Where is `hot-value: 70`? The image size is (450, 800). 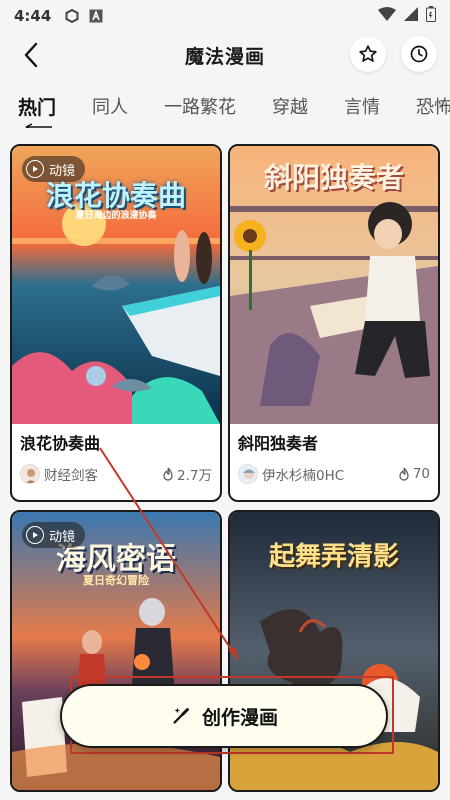
hot-value: 70 is located at coordinates (421, 474).